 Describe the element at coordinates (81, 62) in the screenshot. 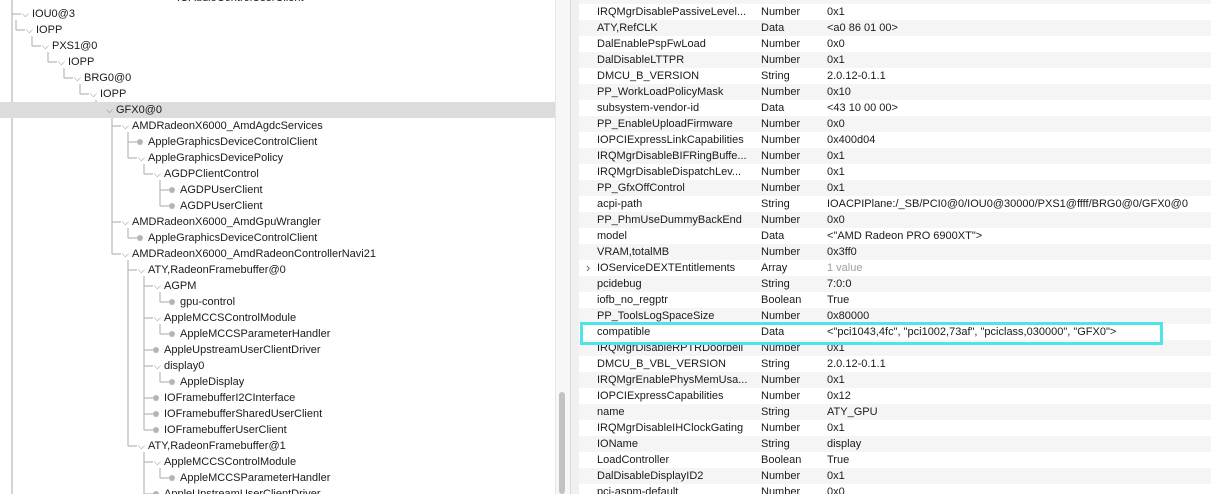

I see `tree-node-label: IOPP` at that location.